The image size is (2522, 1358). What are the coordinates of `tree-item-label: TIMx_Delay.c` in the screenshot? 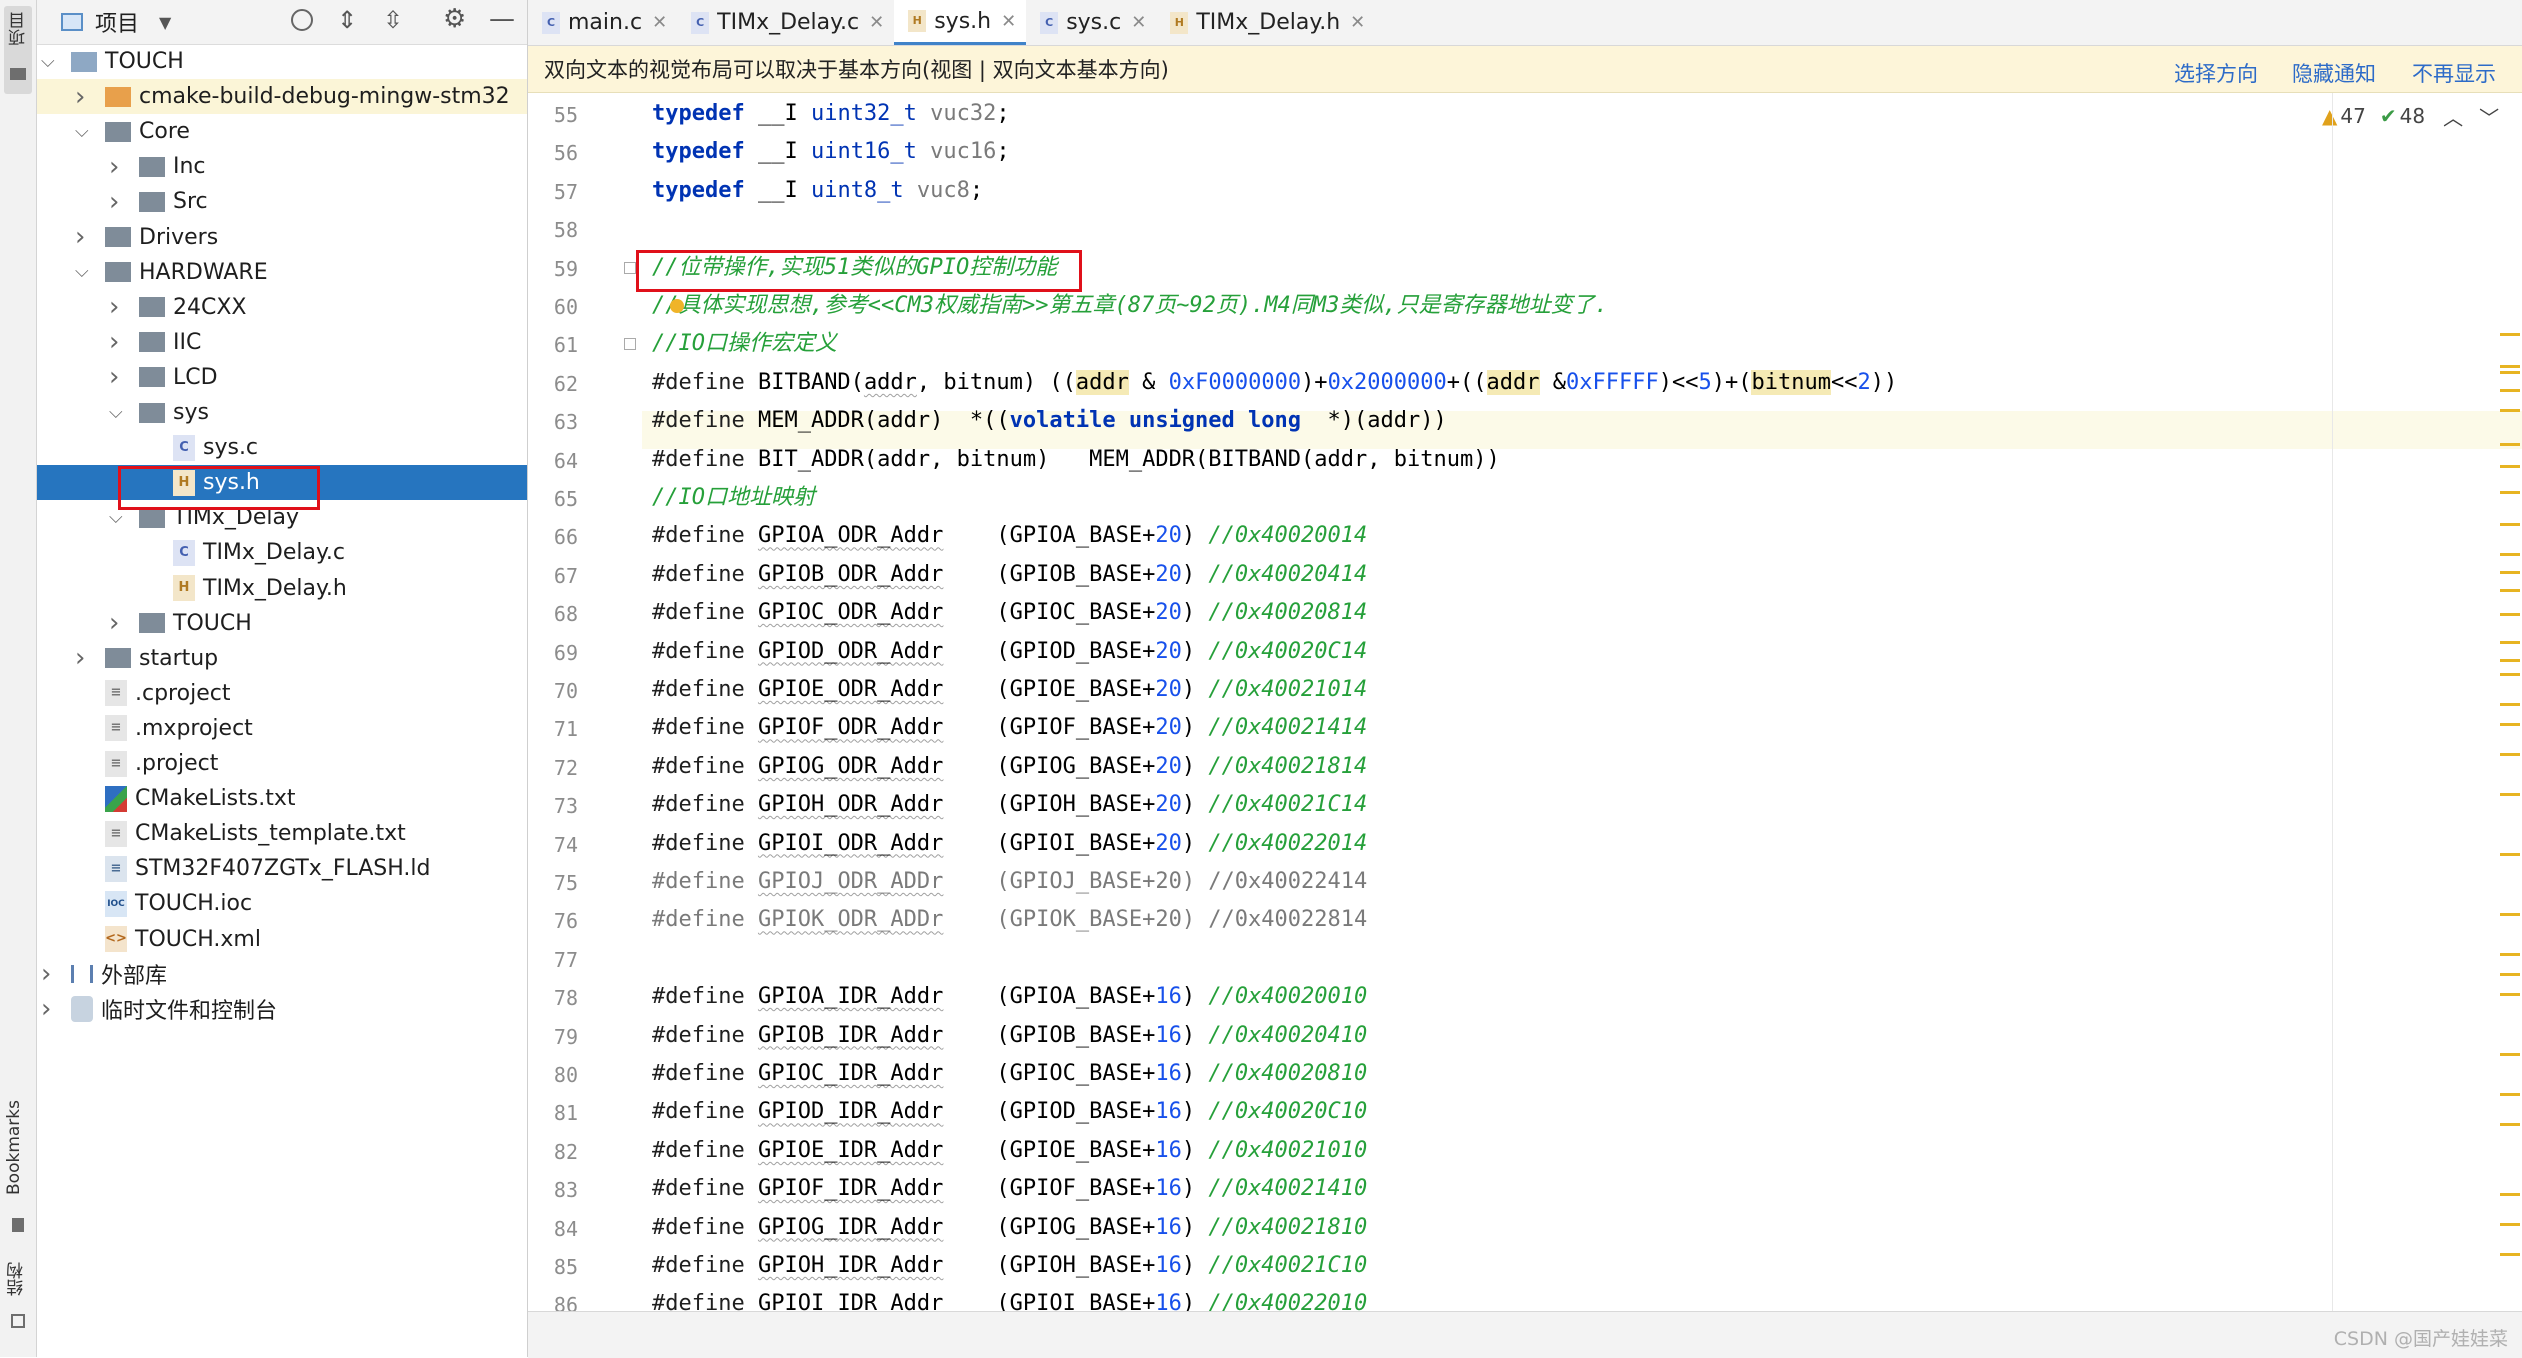 It's located at (274, 553).